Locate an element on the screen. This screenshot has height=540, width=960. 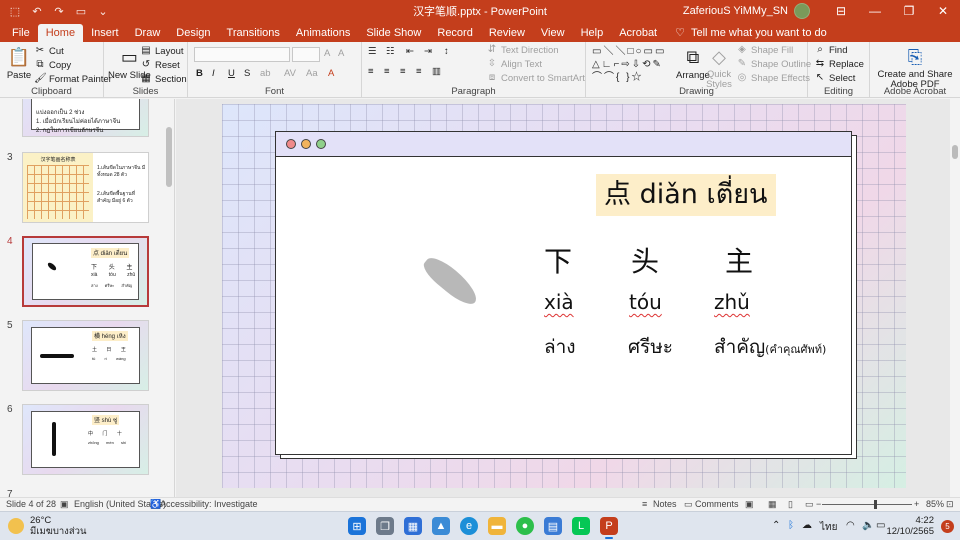
cut-button: ✂ Cut is located at coordinates (49, 51).